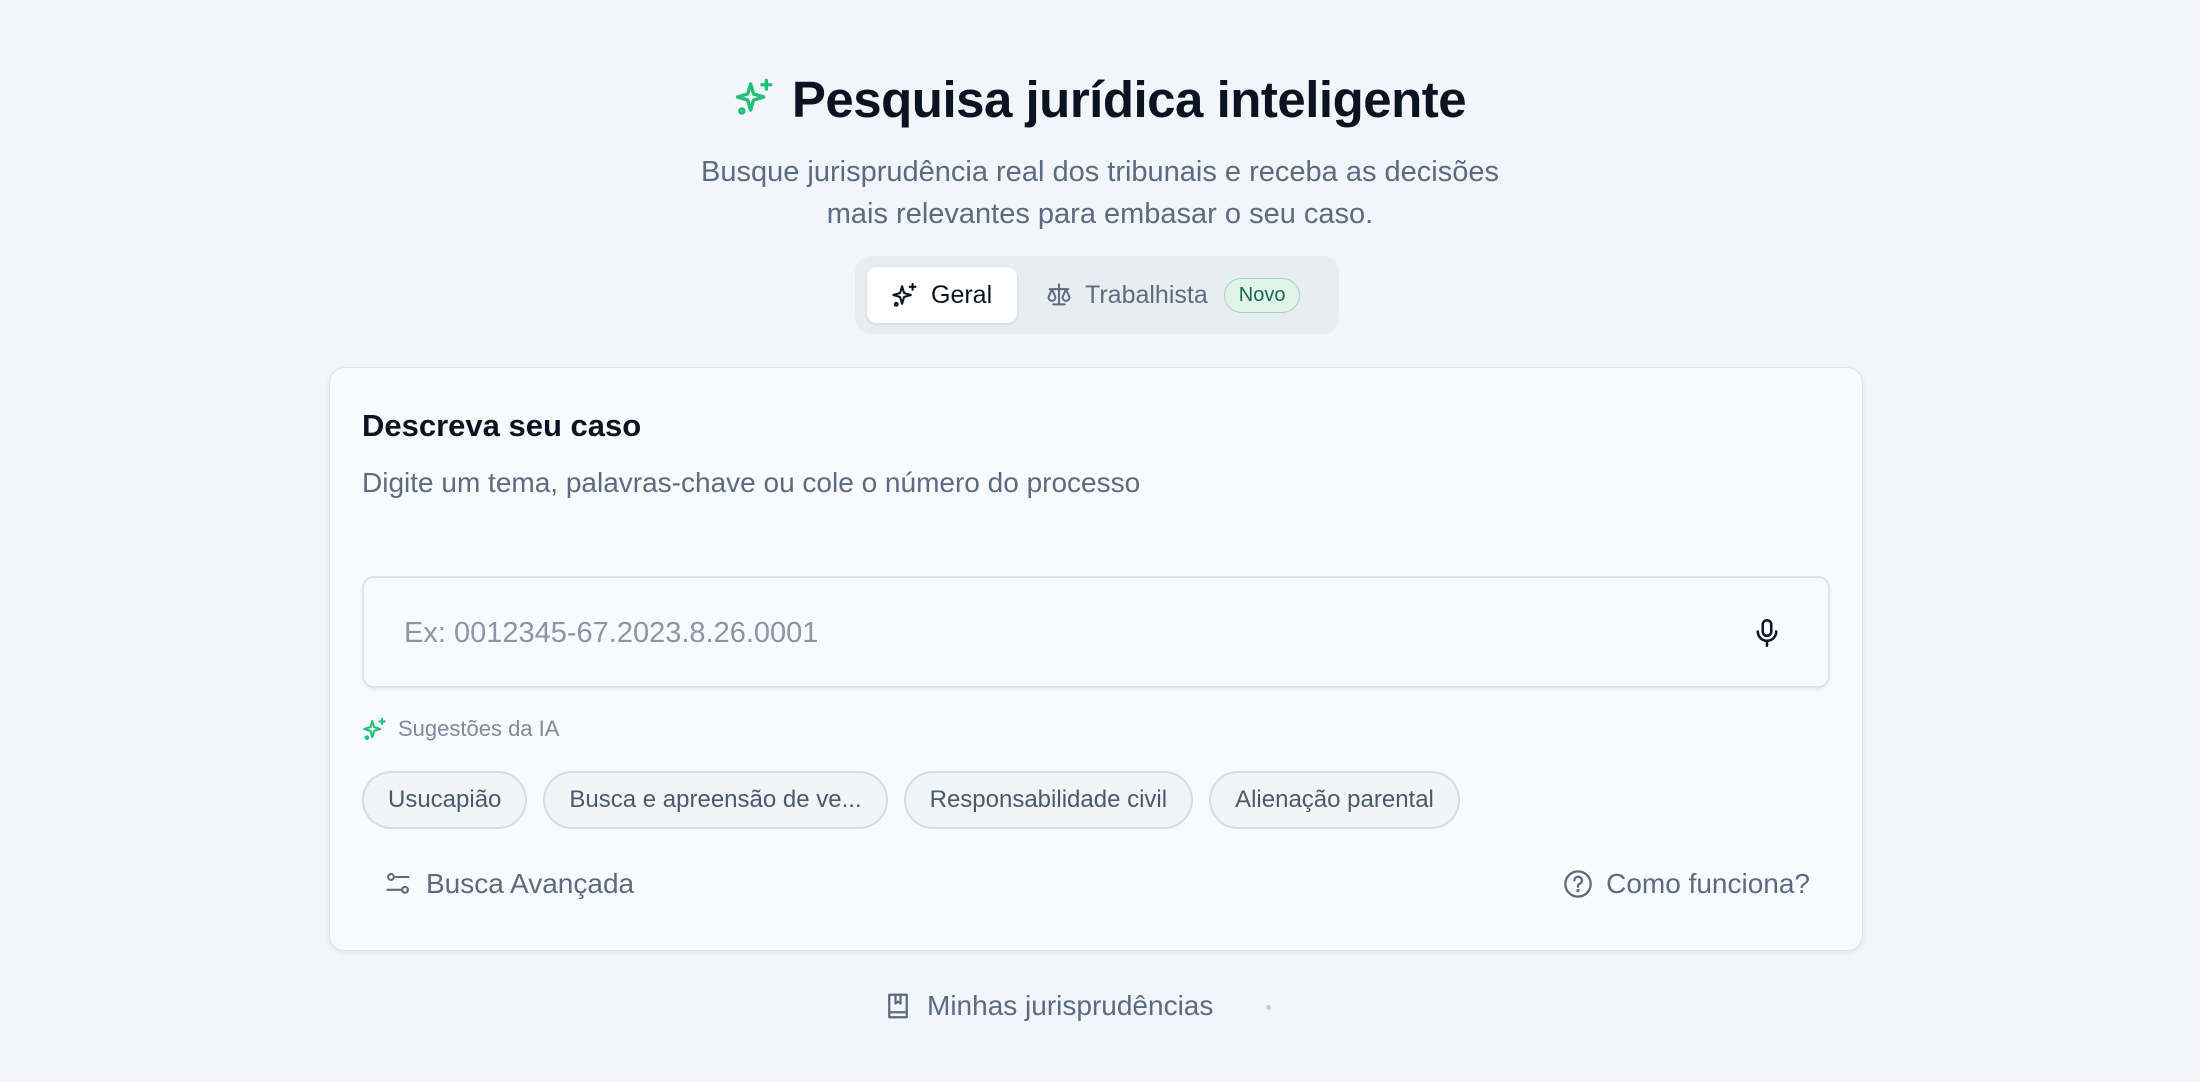 The image size is (2200, 1082). What do you see at coordinates (1054, 633) in the screenshot?
I see `case-search-input` at bounding box center [1054, 633].